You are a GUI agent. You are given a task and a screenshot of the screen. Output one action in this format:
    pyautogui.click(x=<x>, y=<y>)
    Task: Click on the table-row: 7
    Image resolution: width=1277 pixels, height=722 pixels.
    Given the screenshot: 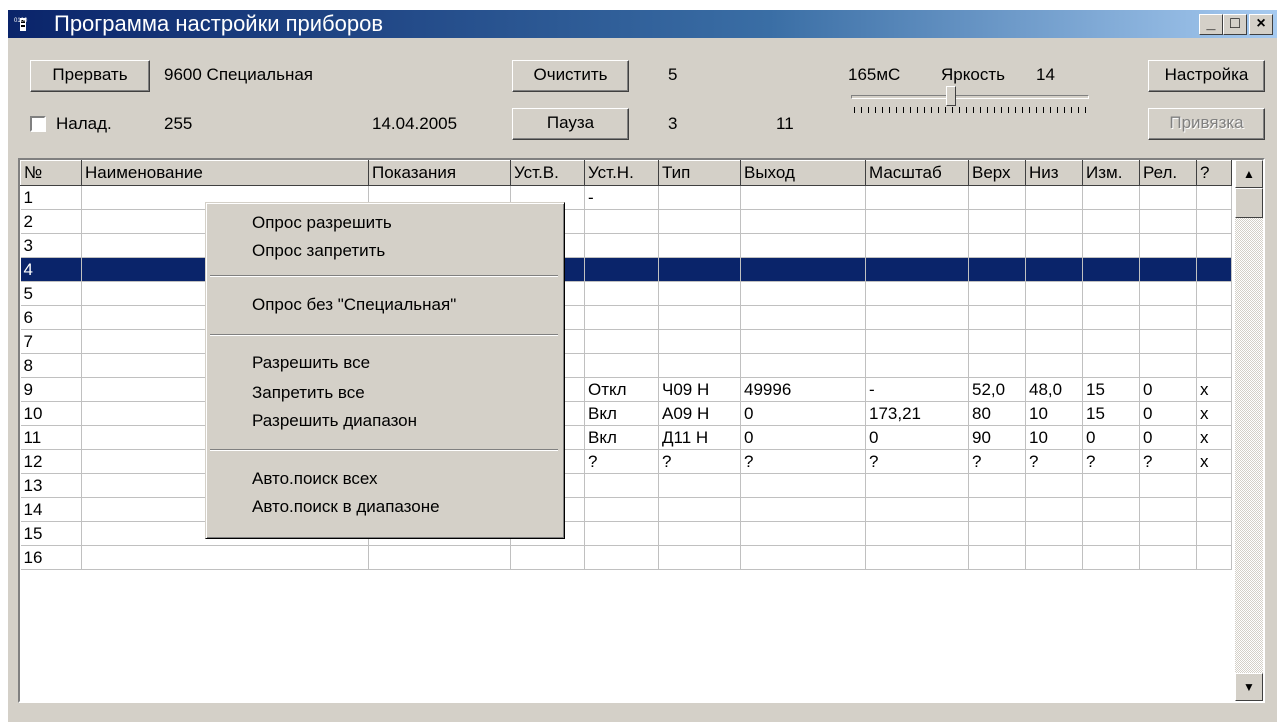 What is the action you would take?
    pyautogui.click(x=626, y=341)
    